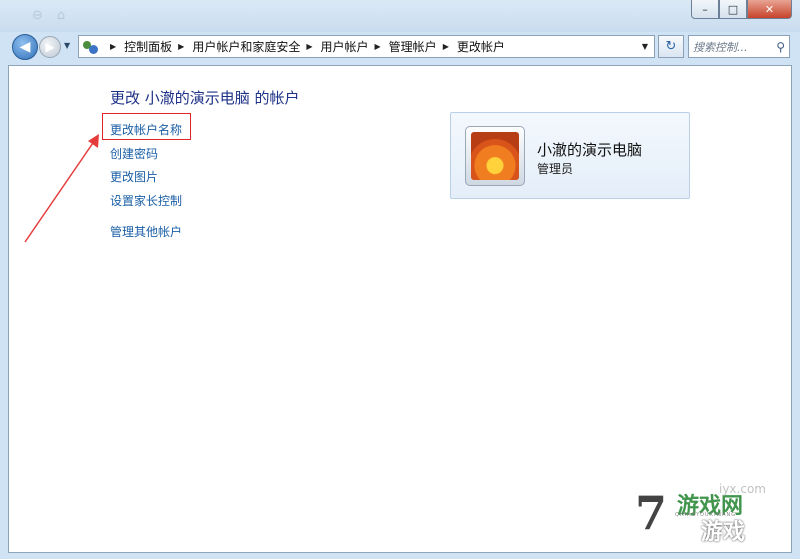  Describe the element at coordinates (723, 532) in the screenshot. I see `watermark-bottom-text: 游戏` at that location.